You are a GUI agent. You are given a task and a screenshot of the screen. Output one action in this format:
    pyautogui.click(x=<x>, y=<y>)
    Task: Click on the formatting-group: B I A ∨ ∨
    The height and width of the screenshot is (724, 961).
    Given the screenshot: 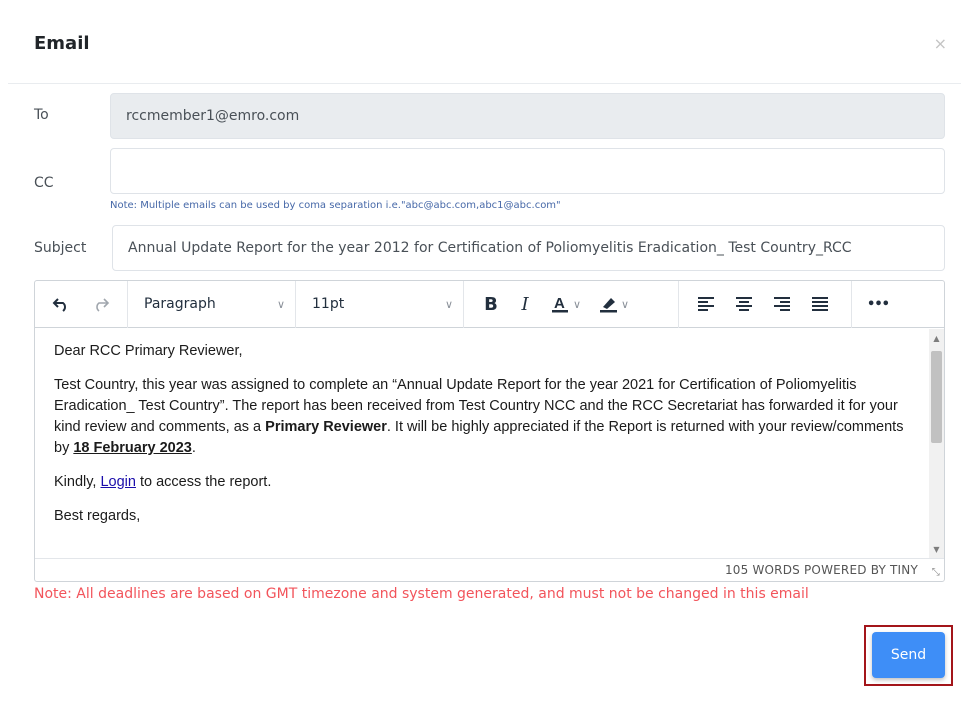 What is the action you would take?
    pyautogui.click(x=571, y=304)
    